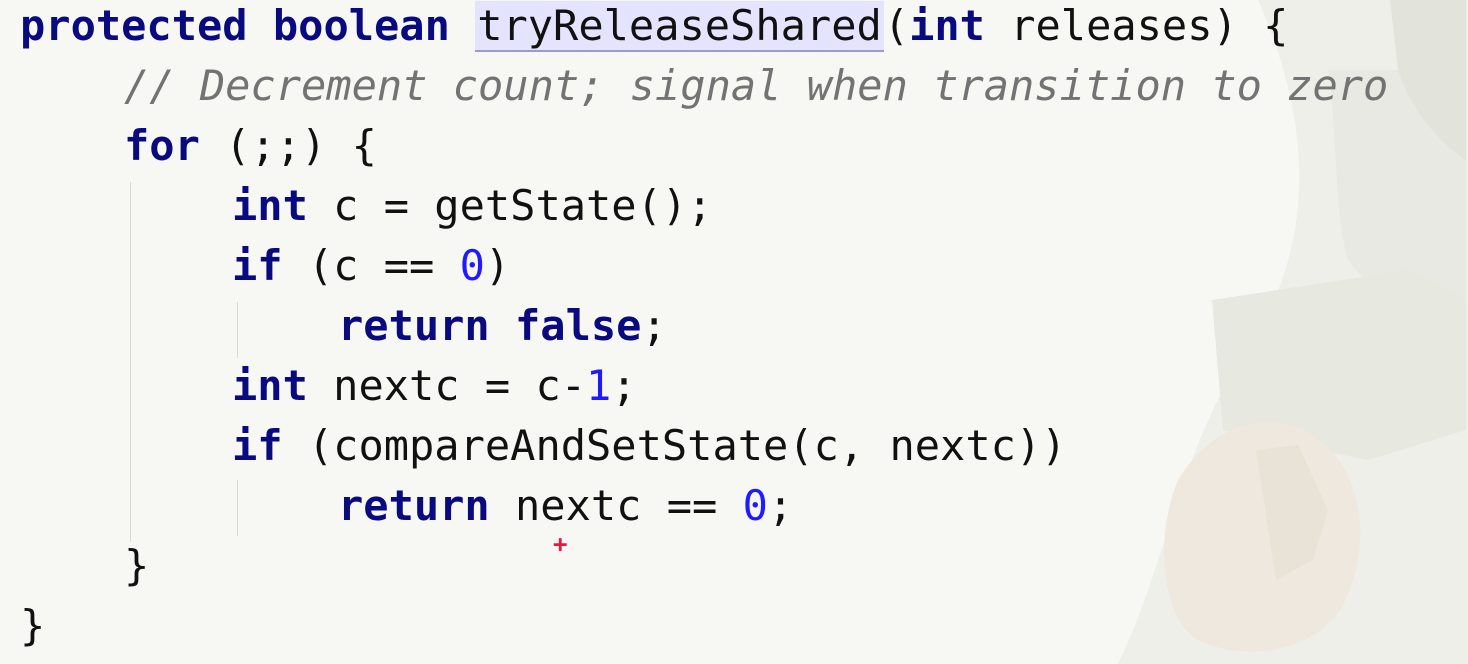  What do you see at coordinates (361, 25) in the screenshot?
I see `keyword-boolean: boolean` at bounding box center [361, 25].